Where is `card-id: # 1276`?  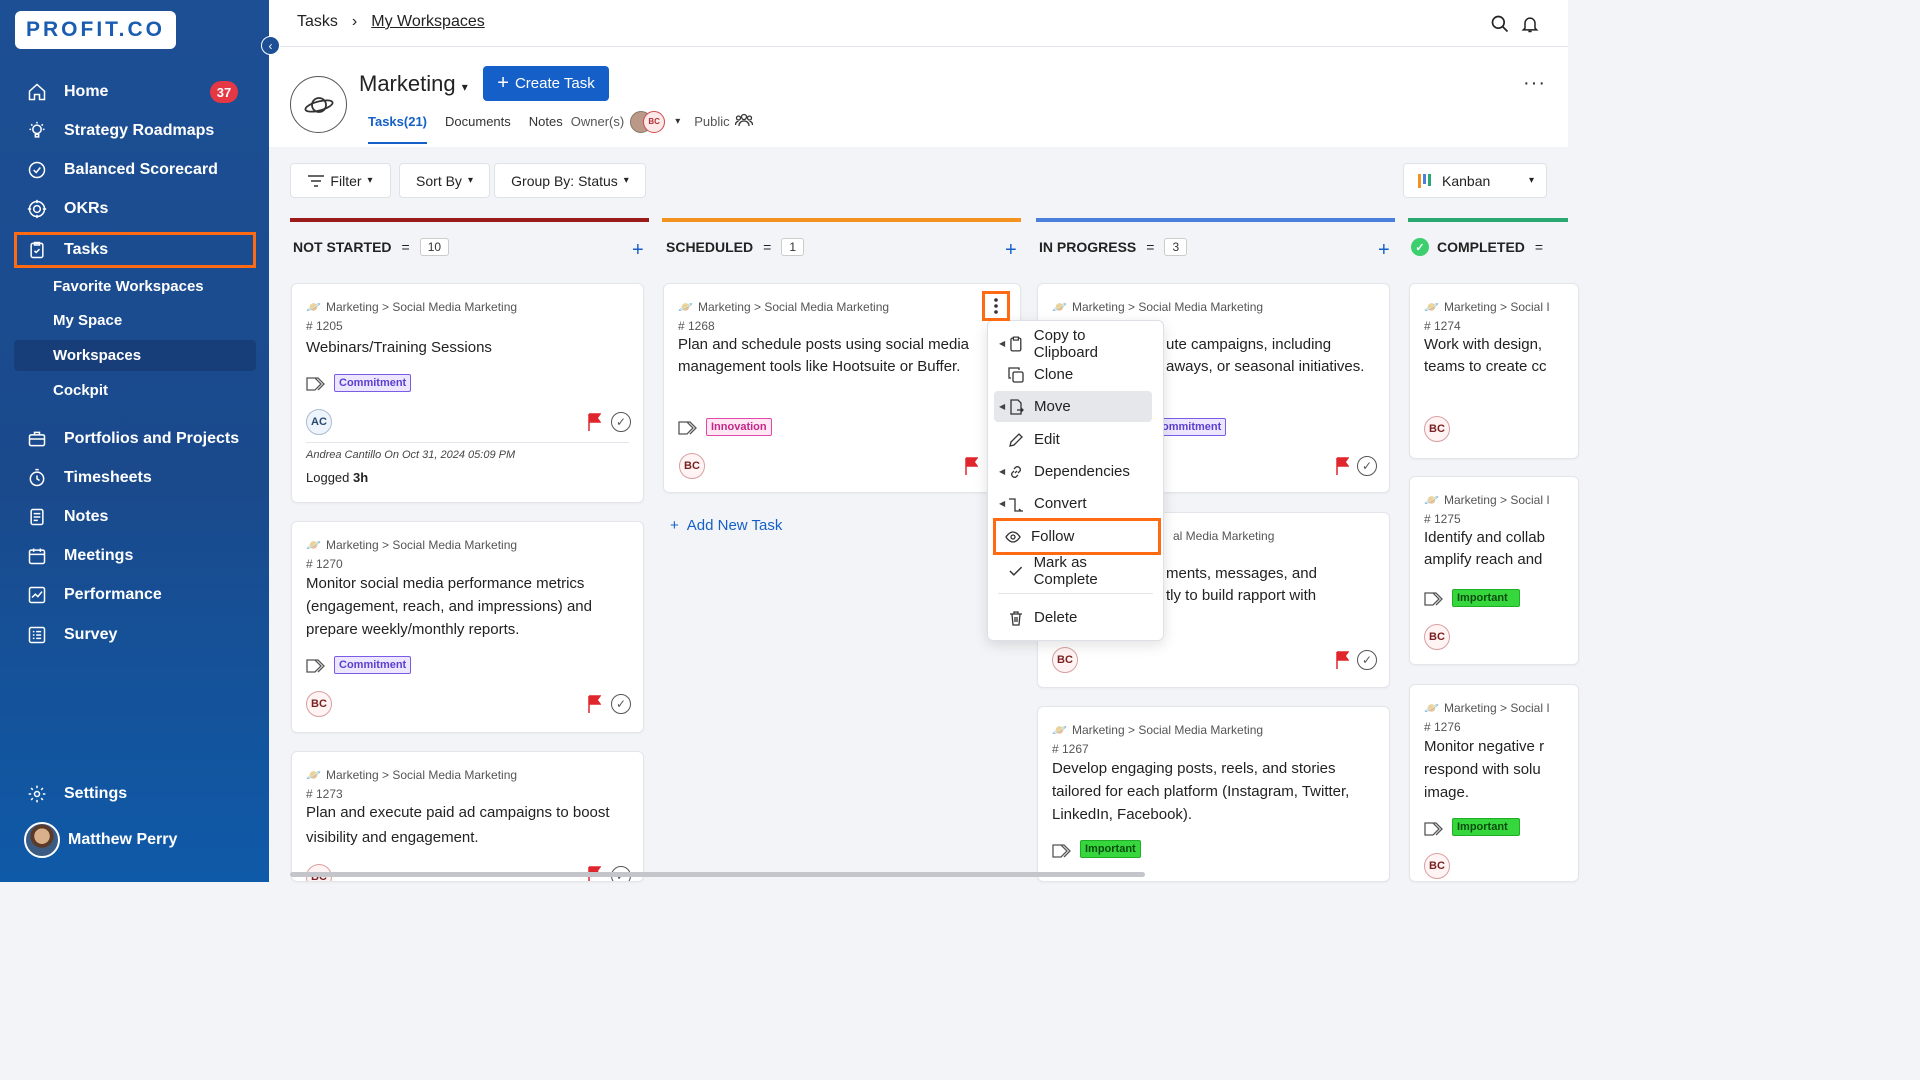
card-id: # 1276 is located at coordinates (1442, 727).